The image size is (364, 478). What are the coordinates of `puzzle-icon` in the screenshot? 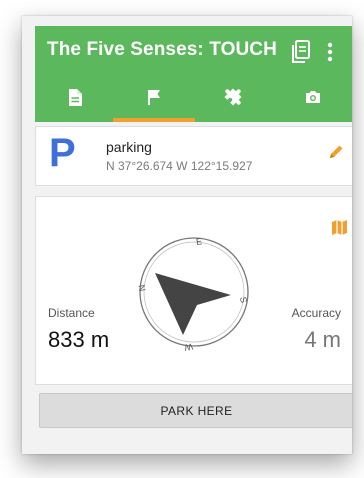 It's located at (232, 97).